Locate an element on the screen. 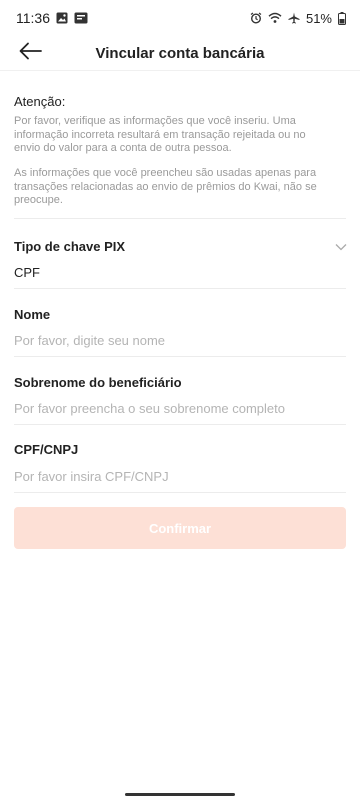  page-title: Vincular conta bancária is located at coordinates (180, 53).